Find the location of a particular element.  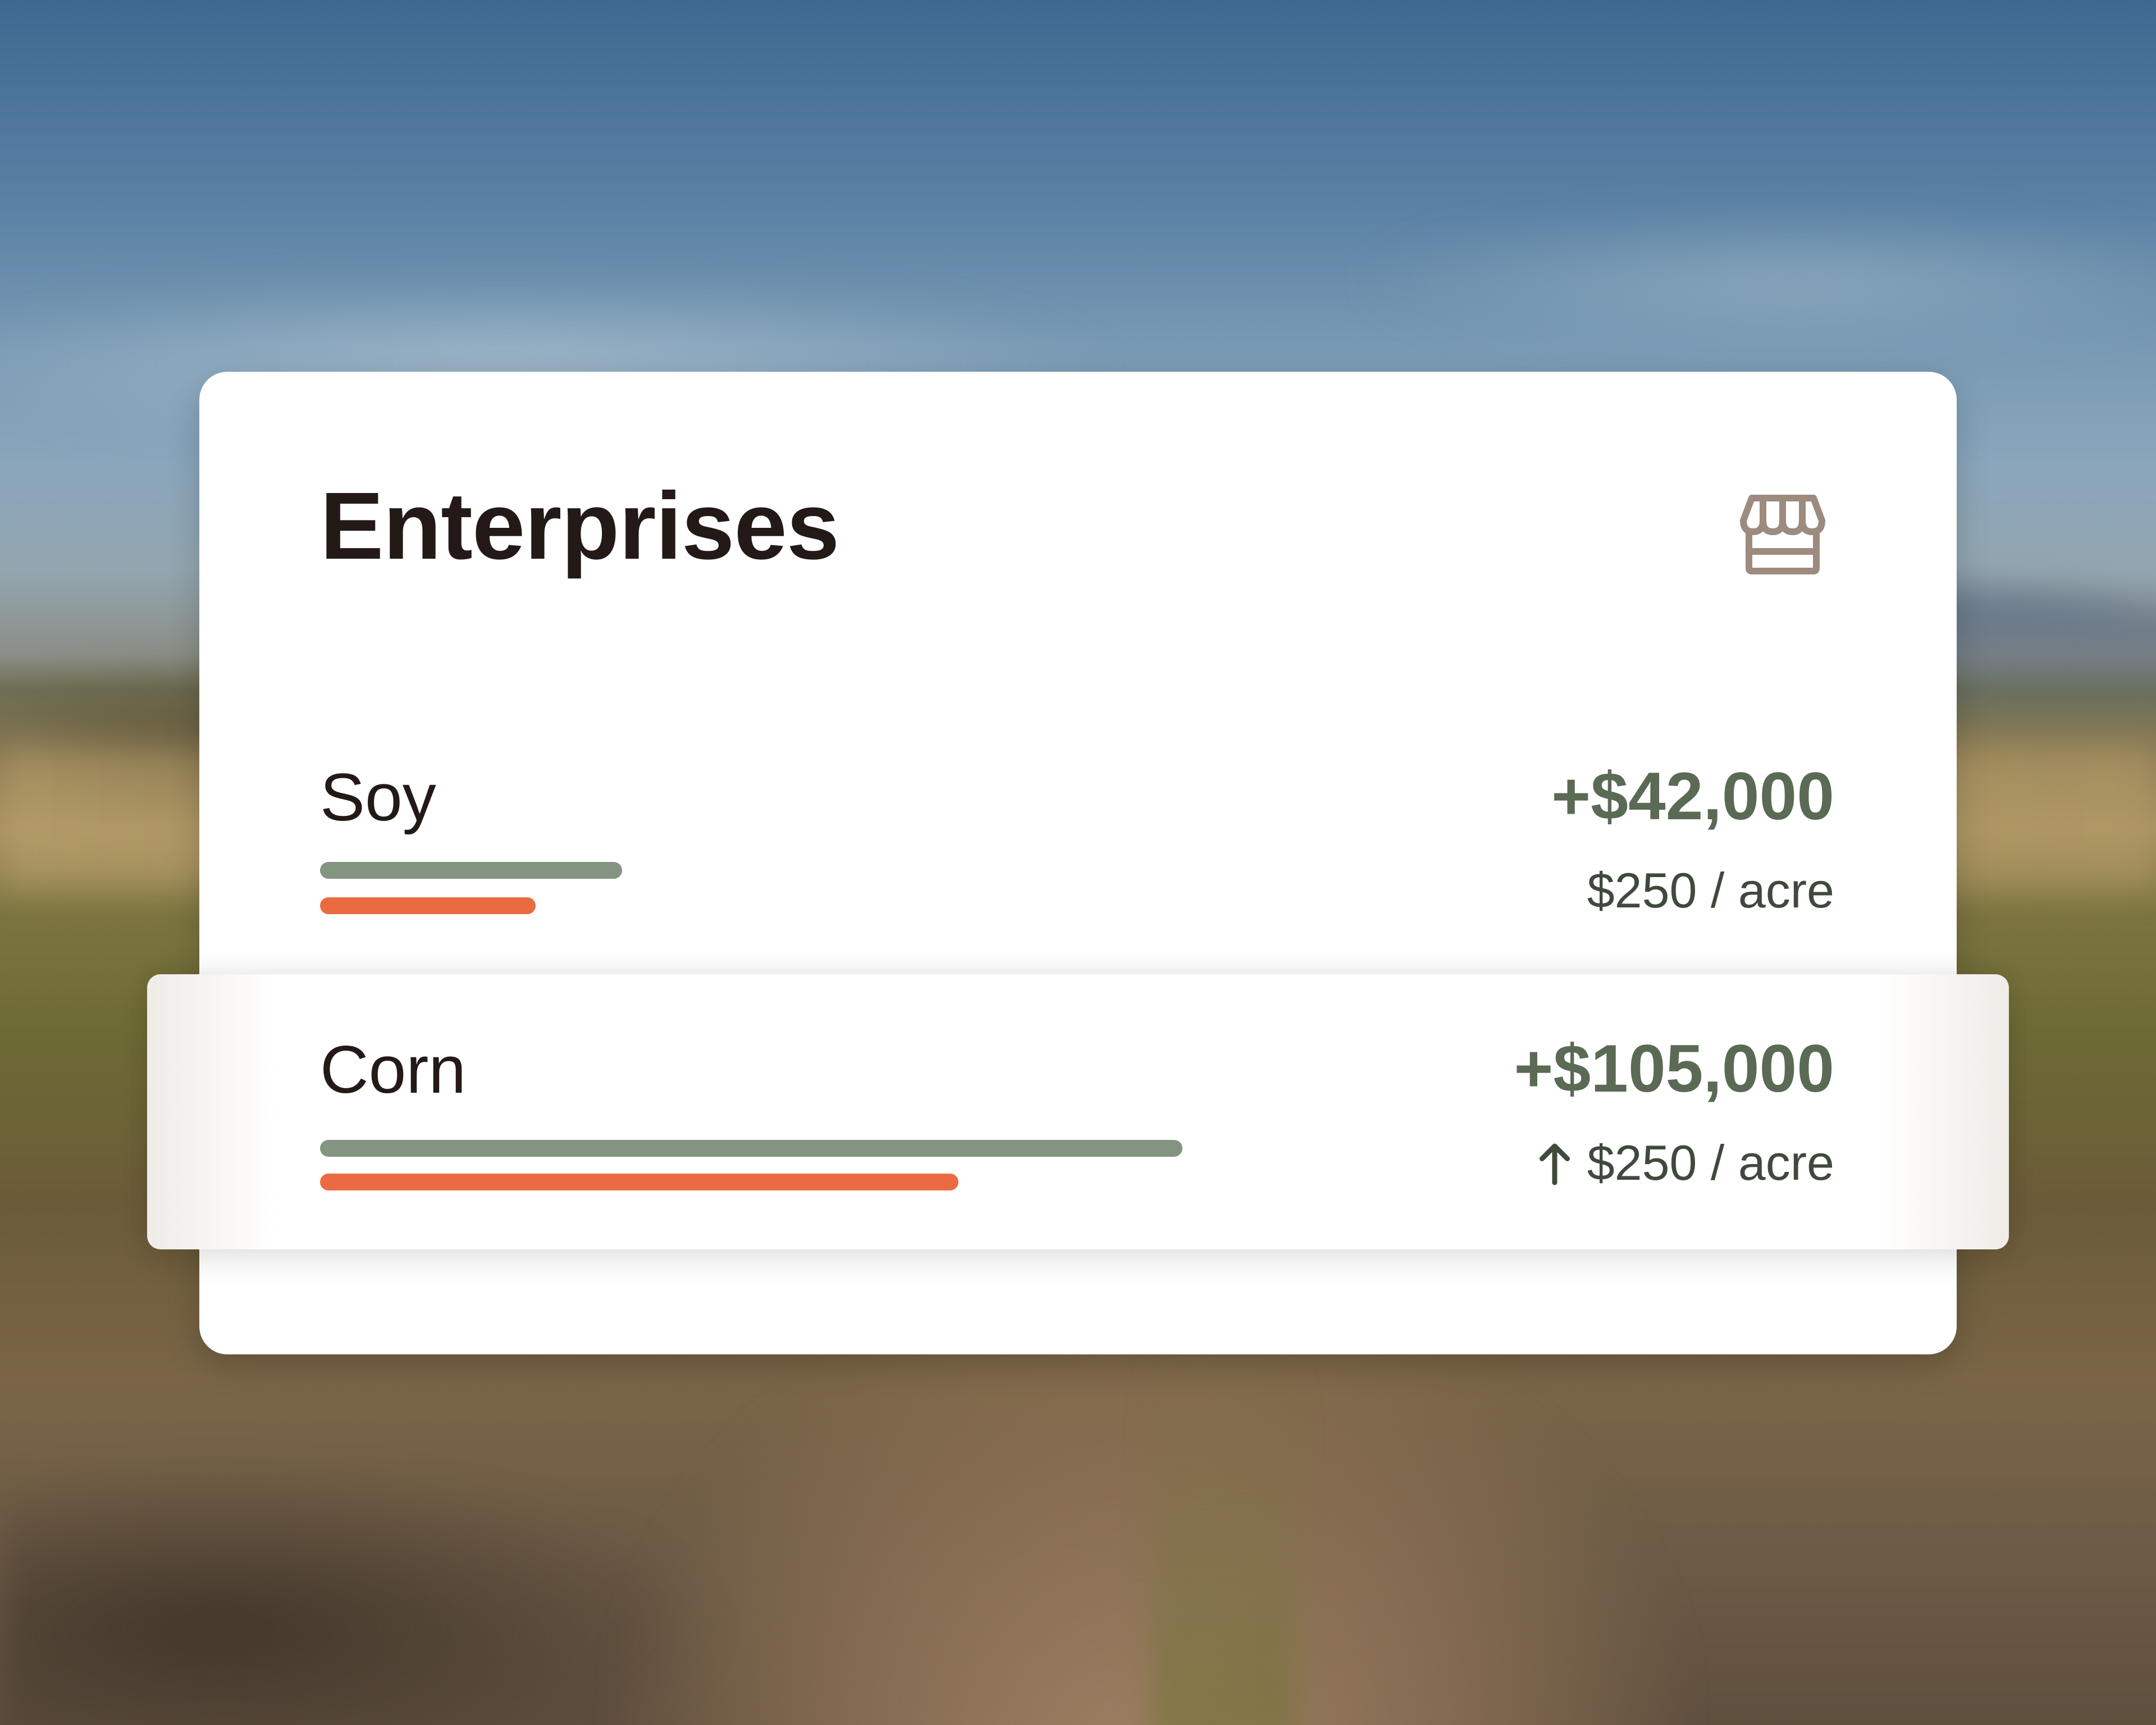

card-title: Enterprises is located at coordinates (579, 526).